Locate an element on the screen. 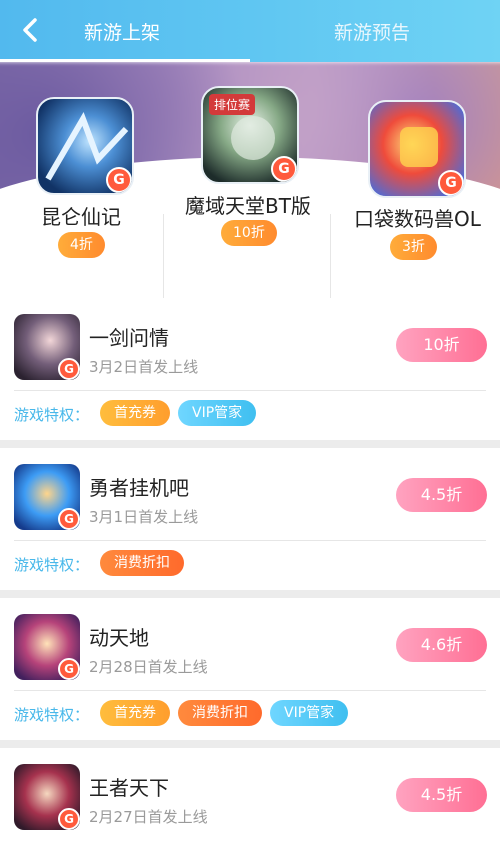 Image resolution: width=500 pixels, height=856 pixels. game-name: 一剑问情 is located at coordinates (129, 338).